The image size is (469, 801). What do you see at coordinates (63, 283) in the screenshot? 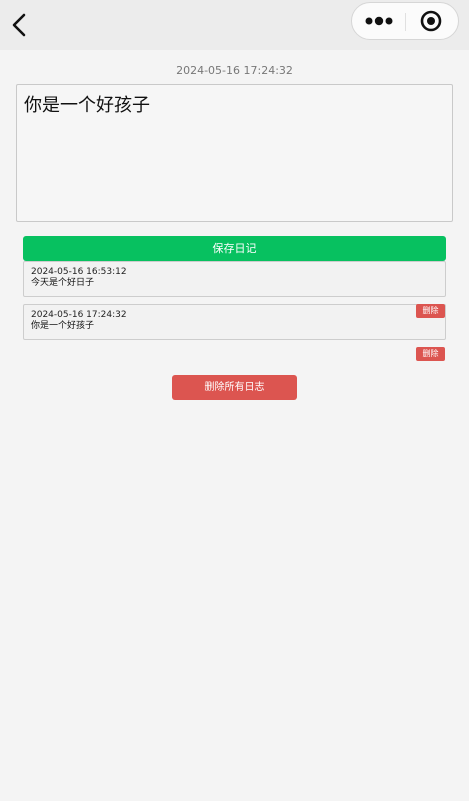
I see `entry-text: 今天是个好日子` at bounding box center [63, 283].